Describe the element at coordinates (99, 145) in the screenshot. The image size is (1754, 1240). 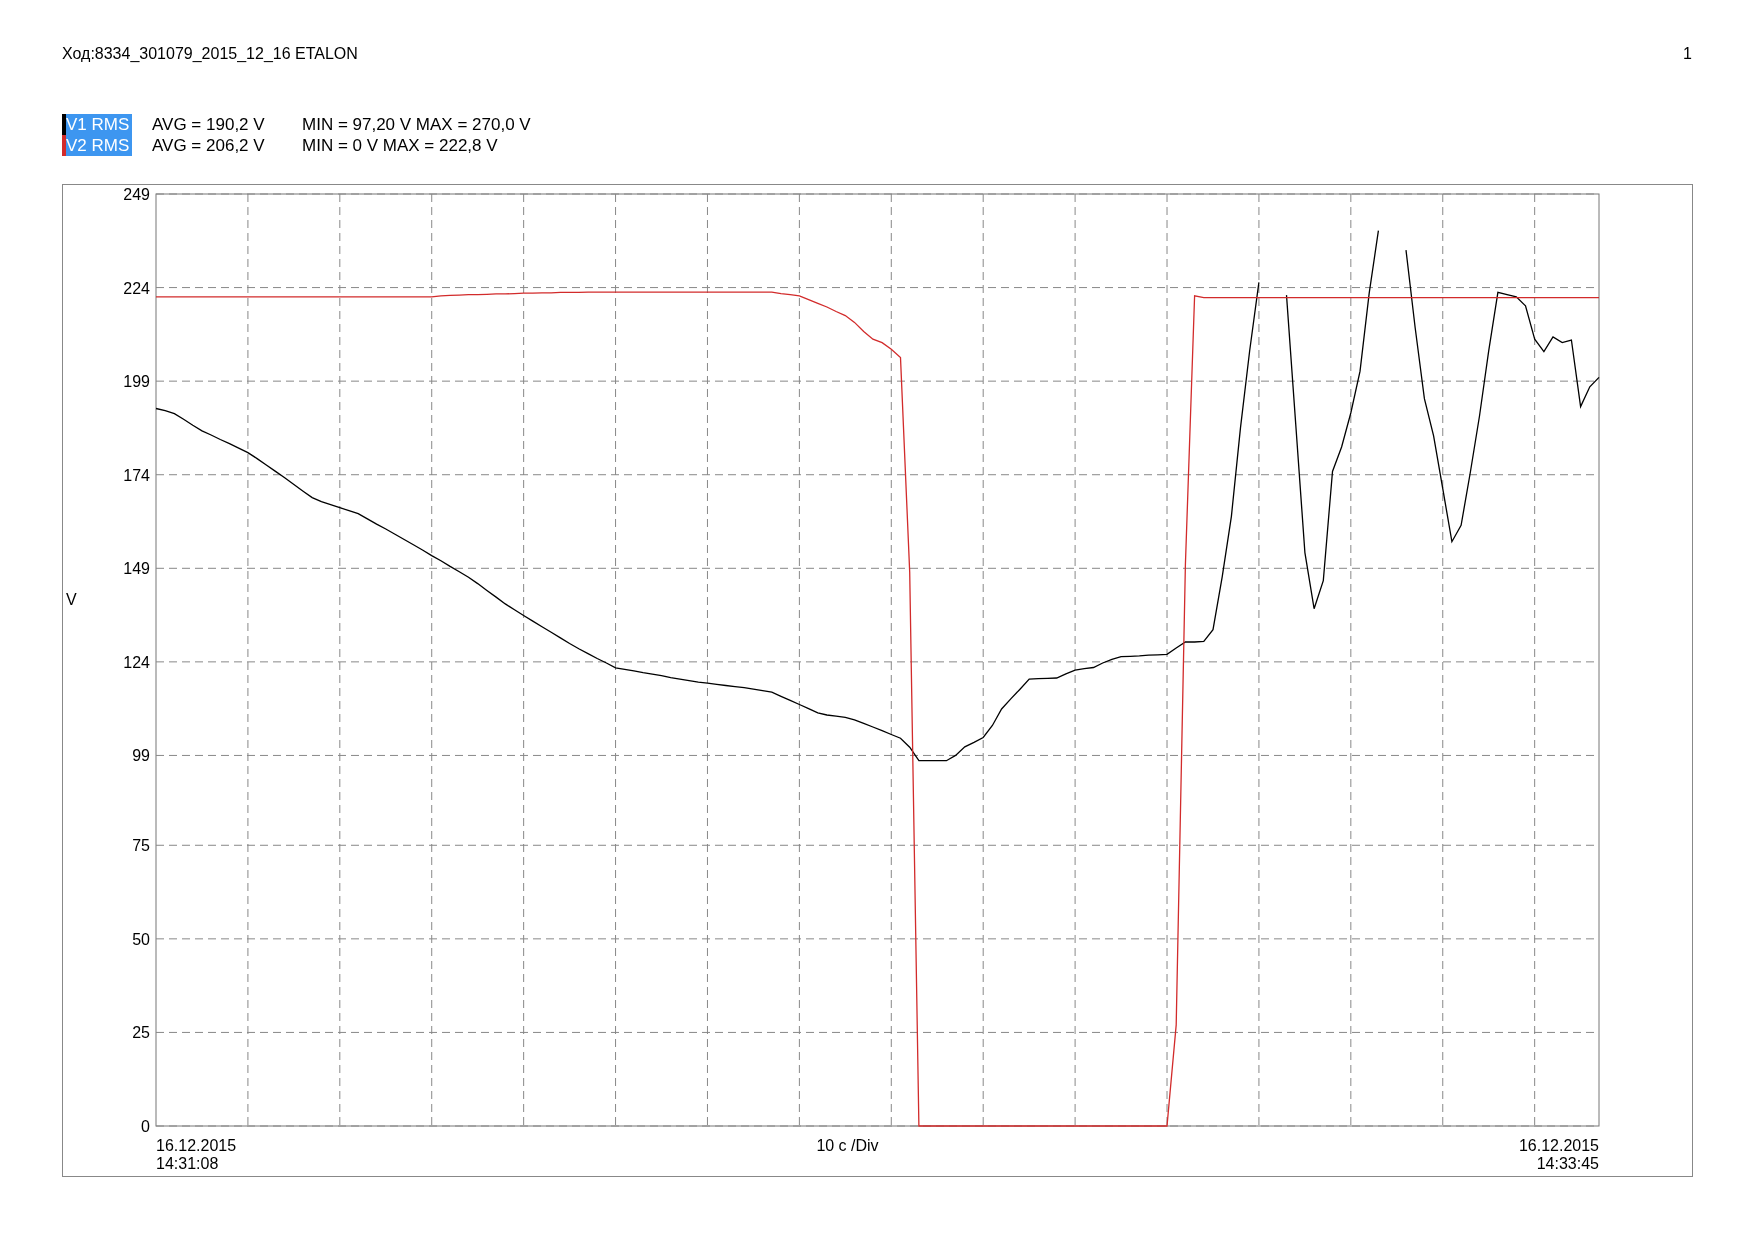
I see `legend-label: V2 RMS` at that location.